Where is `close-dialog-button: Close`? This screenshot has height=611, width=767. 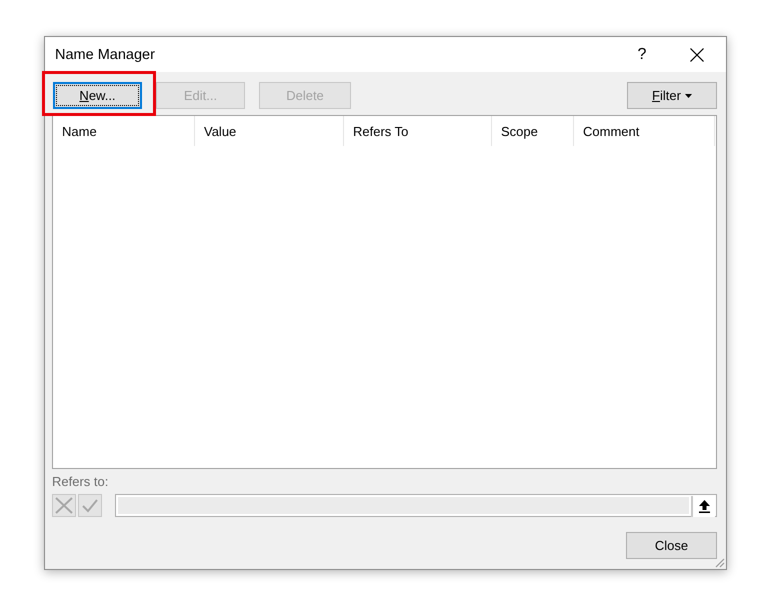
close-dialog-button: Close is located at coordinates (671, 545).